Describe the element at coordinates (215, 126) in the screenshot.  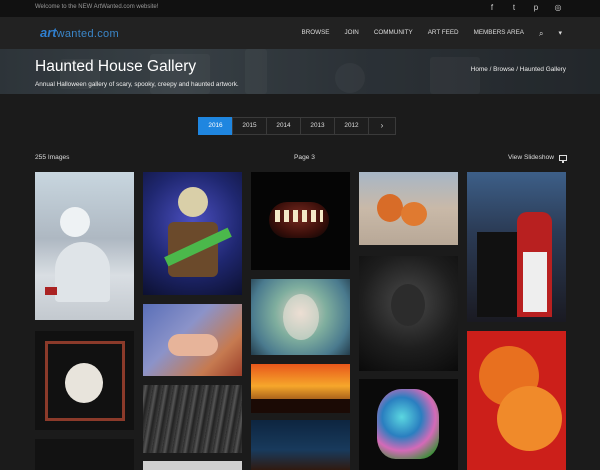
I see `year-2016-button: 2016` at that location.